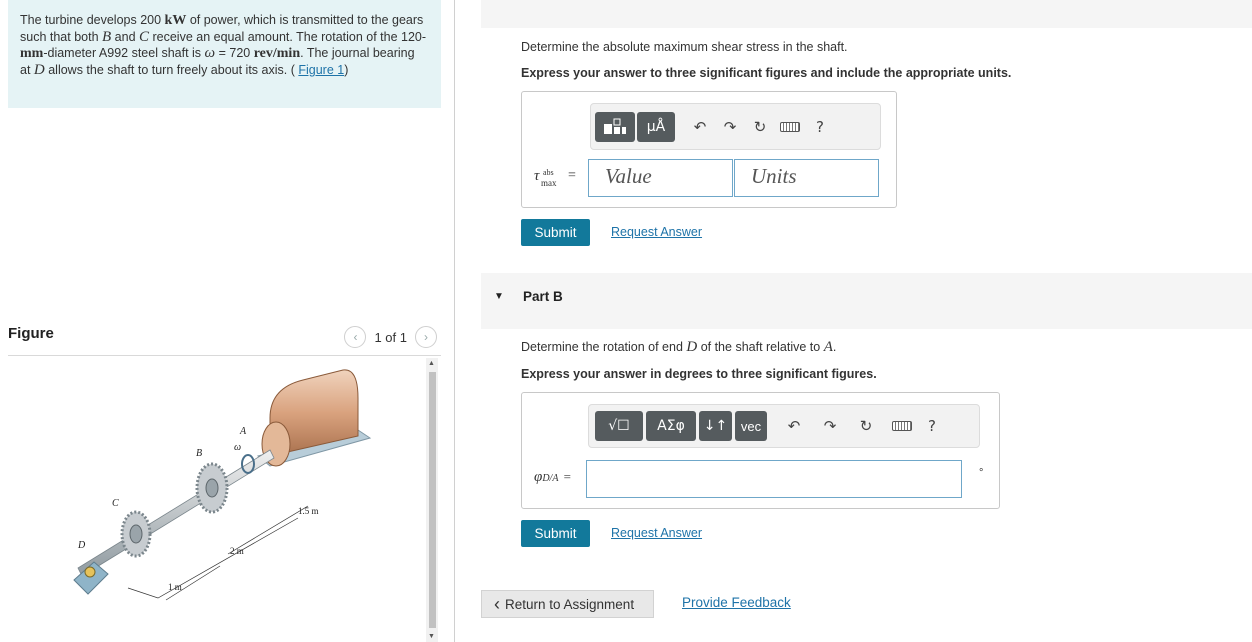  Describe the element at coordinates (537, 176) in the screenshot. I see `tau-symbol: τ` at that location.